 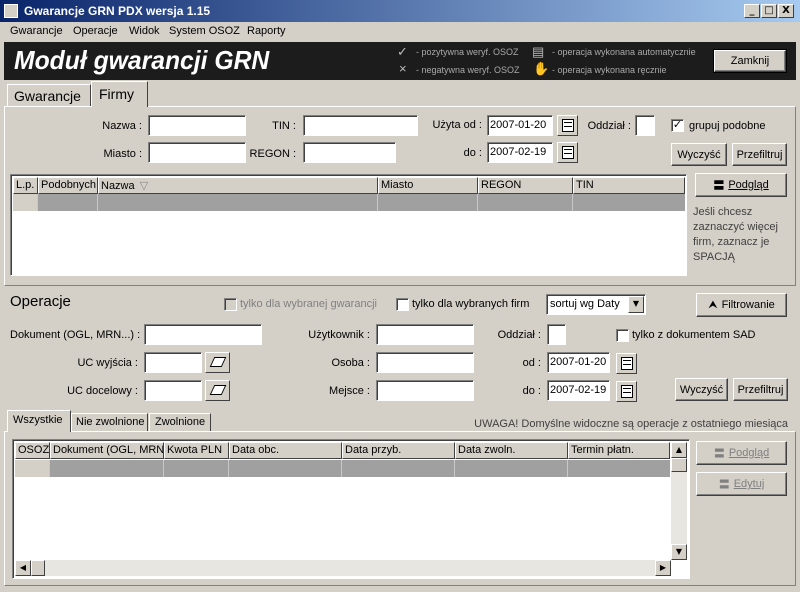 What do you see at coordinates (786, 11) in the screenshot?
I see `close-window-button: X` at bounding box center [786, 11].